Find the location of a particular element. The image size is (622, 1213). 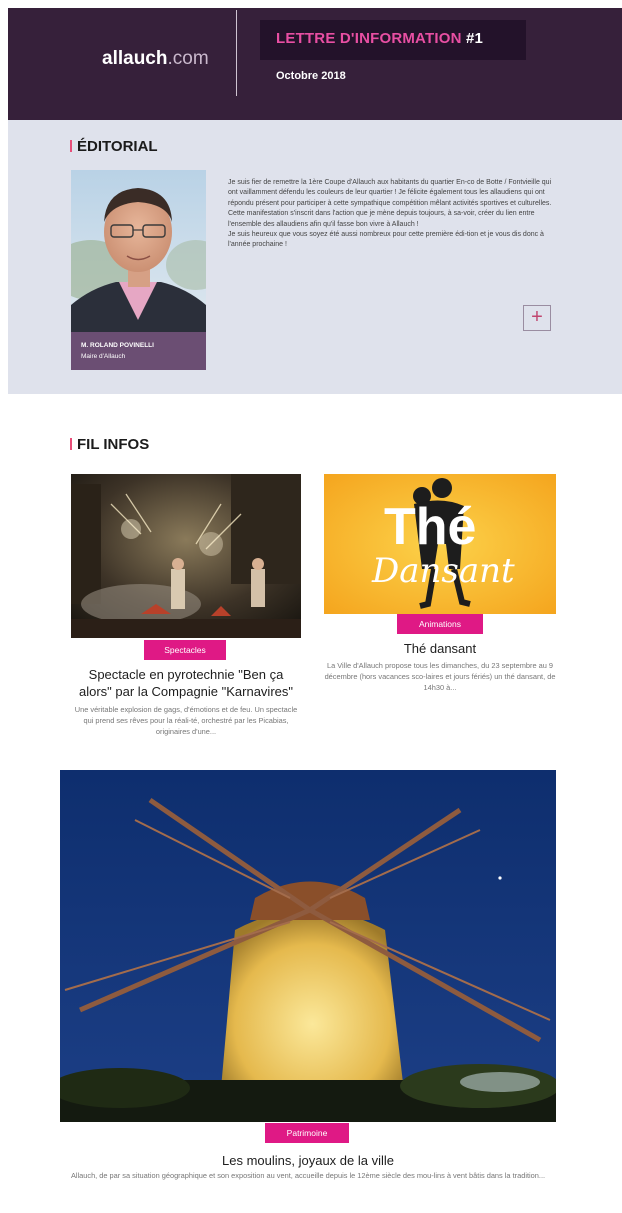

newsletter-title-box: LETTRE D'INFORMATION #1 is located at coordinates (393, 40).